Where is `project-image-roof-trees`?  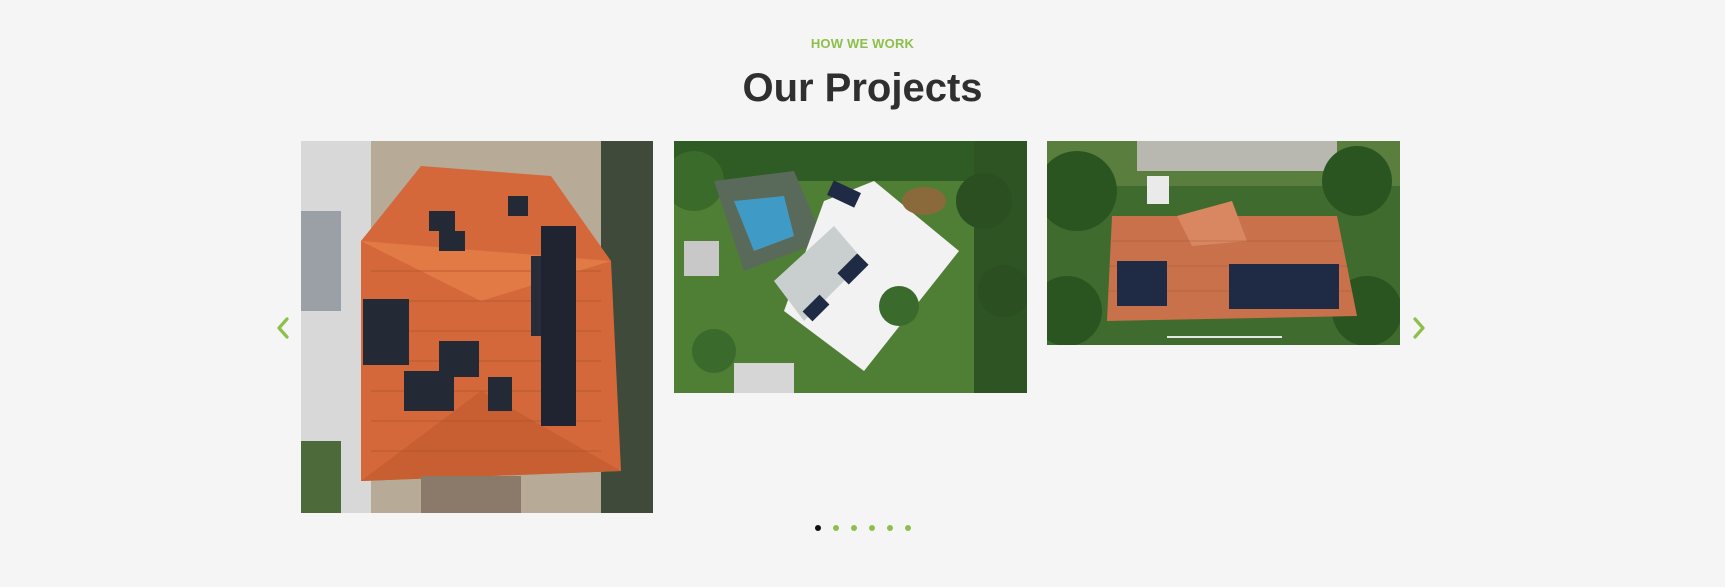
project-image-roof-trees is located at coordinates (1223, 243).